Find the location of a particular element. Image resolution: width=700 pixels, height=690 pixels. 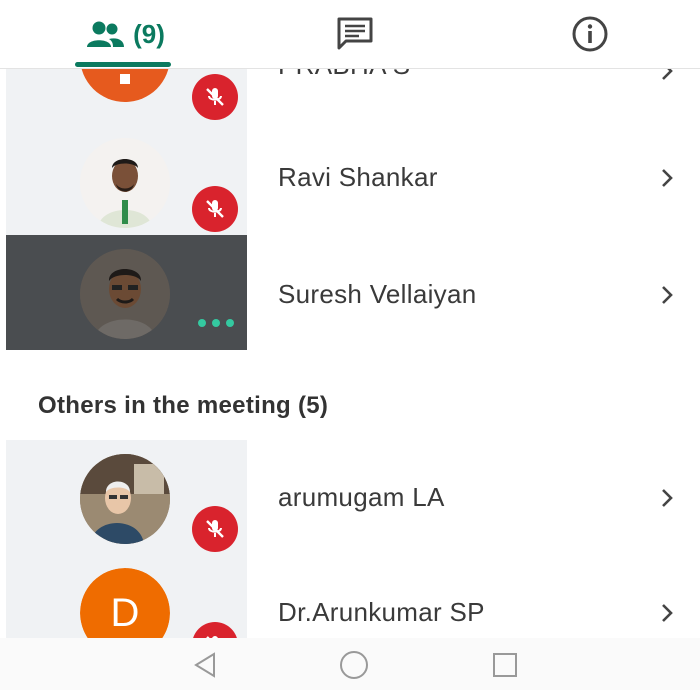

chat-icon is located at coordinates (355, 33).